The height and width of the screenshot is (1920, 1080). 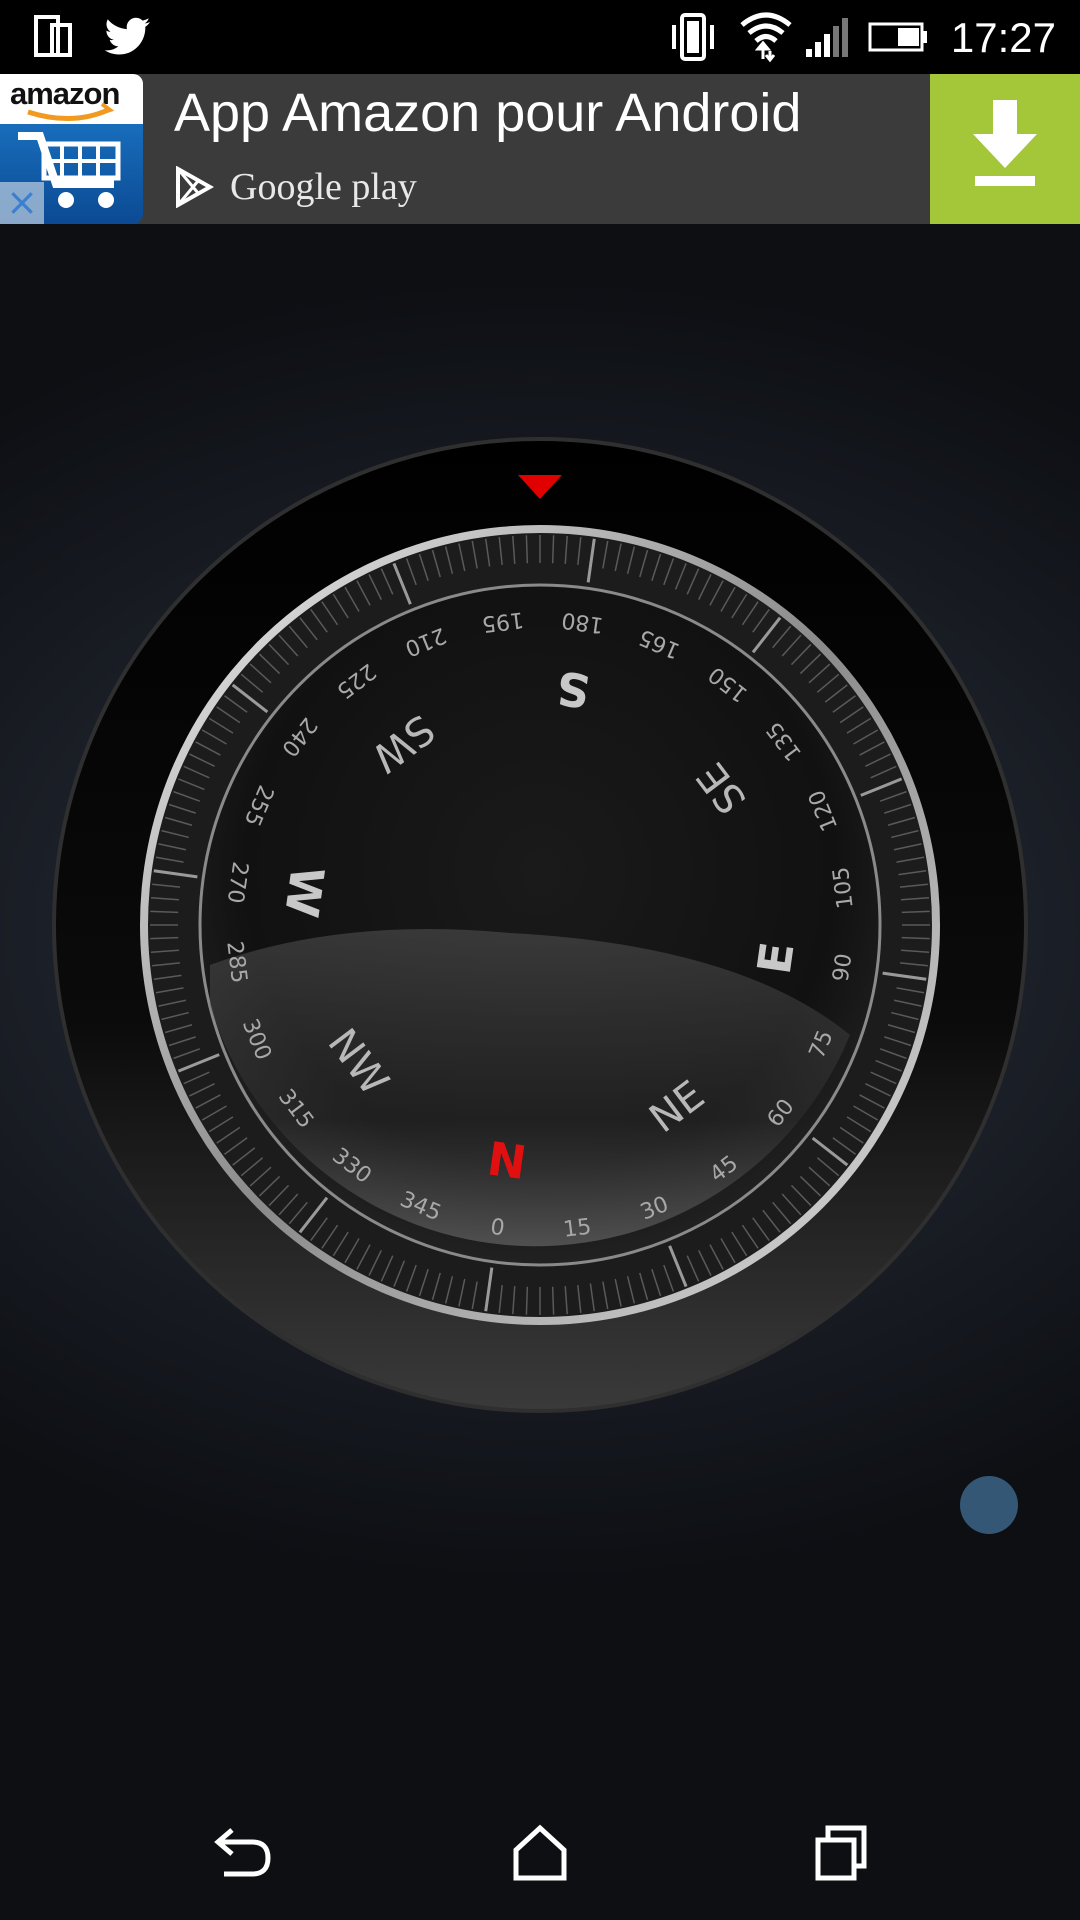 What do you see at coordinates (195, 187) in the screenshot?
I see `play-store-icon` at bounding box center [195, 187].